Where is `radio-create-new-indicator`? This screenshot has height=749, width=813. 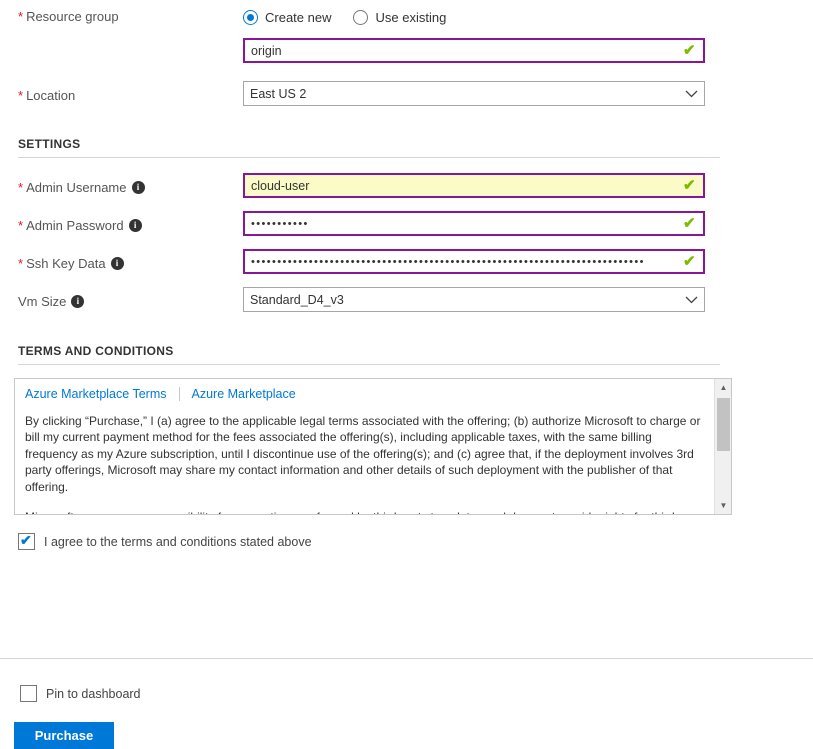 radio-create-new-indicator is located at coordinates (250, 17).